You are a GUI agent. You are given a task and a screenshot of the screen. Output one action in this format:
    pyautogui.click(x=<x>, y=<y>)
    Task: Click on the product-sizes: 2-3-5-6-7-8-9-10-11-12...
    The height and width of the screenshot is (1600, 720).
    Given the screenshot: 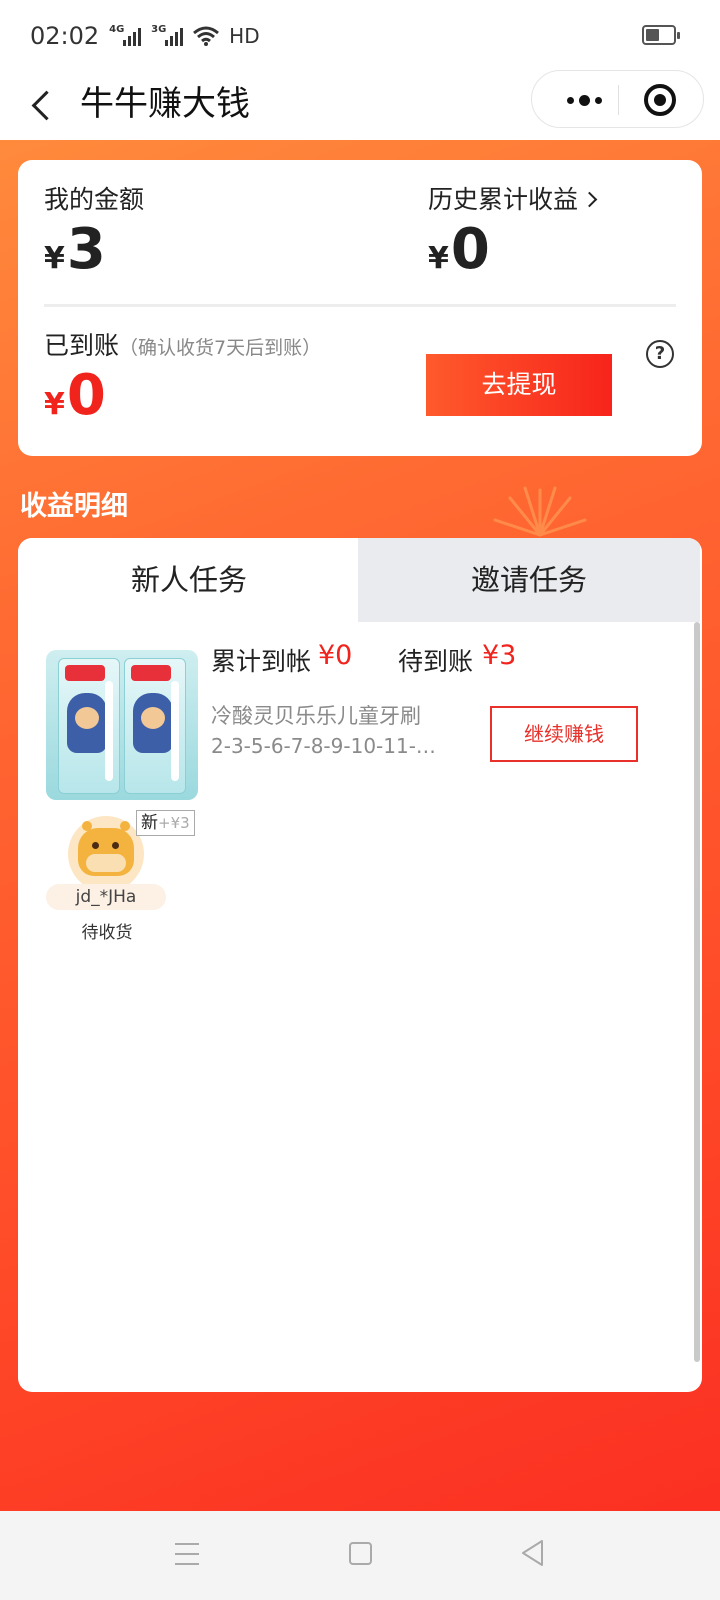 What is the action you would take?
    pyautogui.click(x=326, y=746)
    